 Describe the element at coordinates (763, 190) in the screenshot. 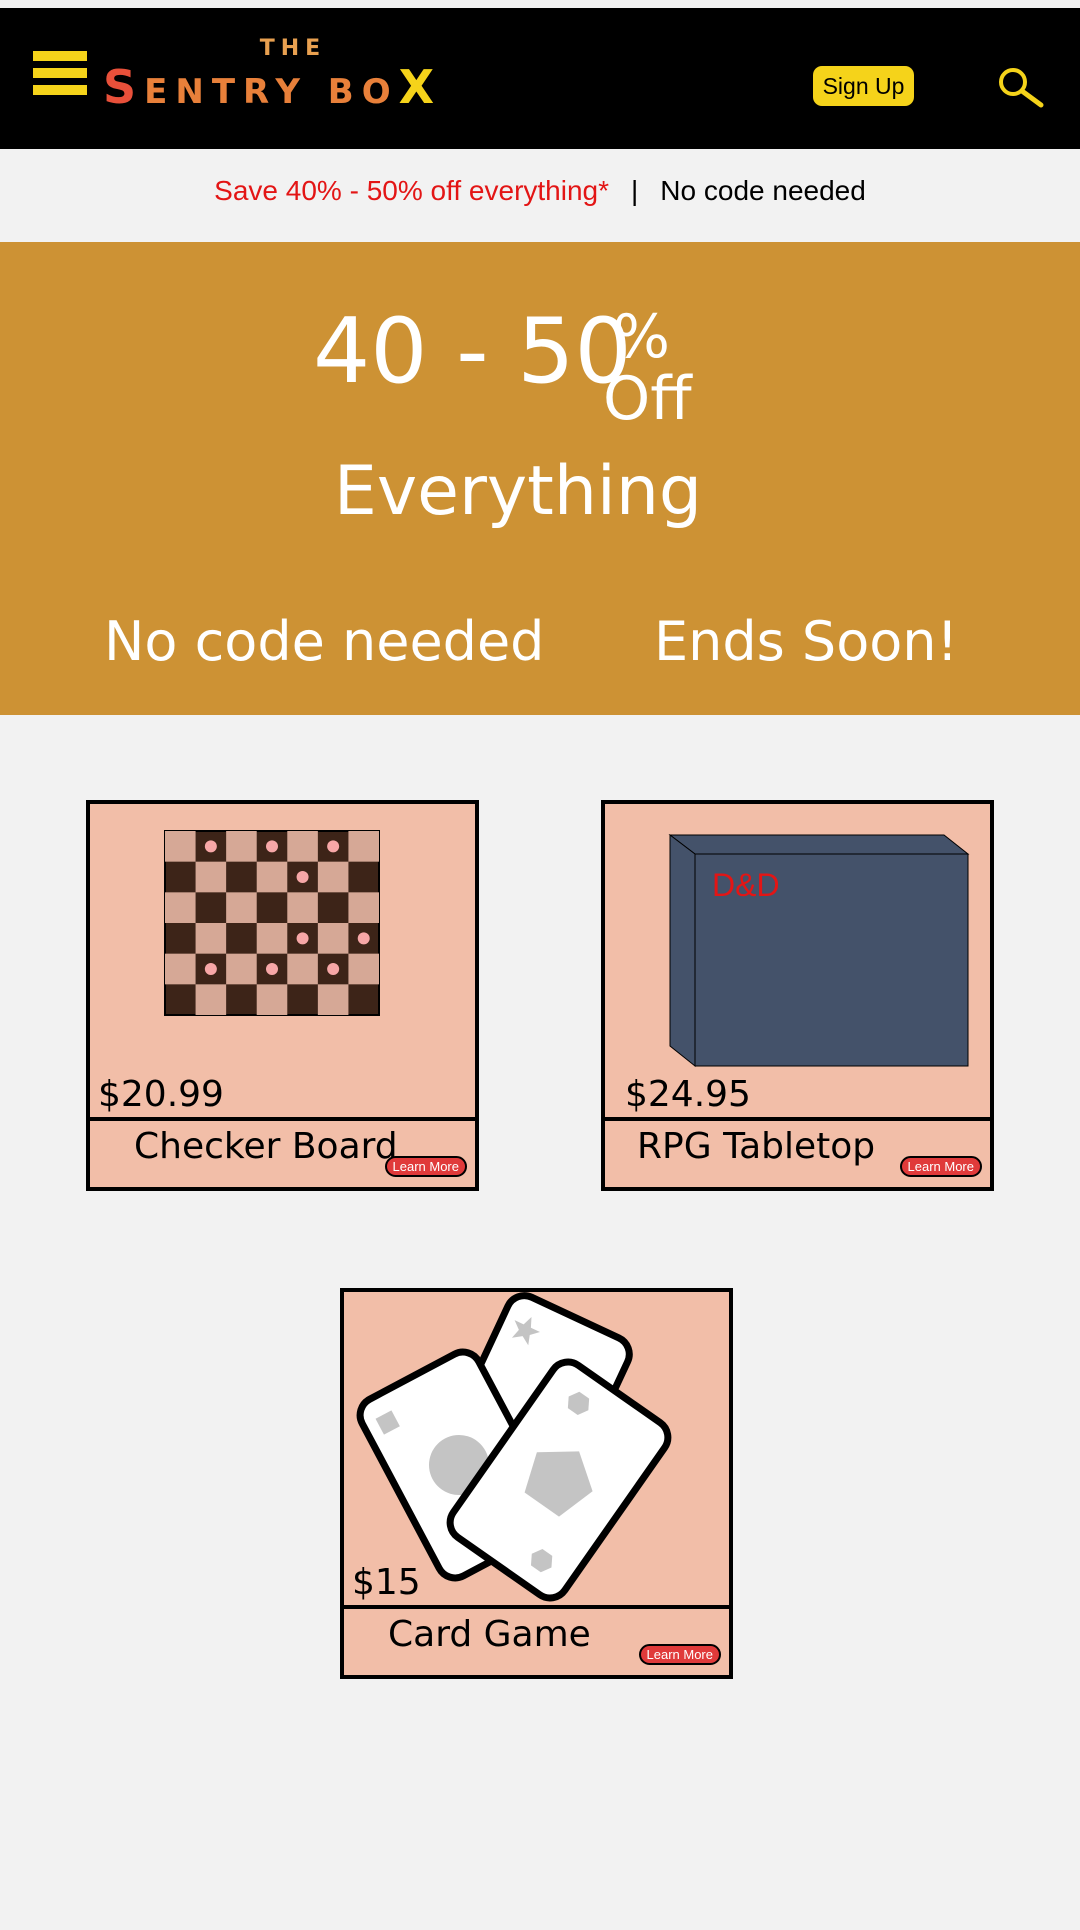

I see `promo-note: No code needed` at that location.